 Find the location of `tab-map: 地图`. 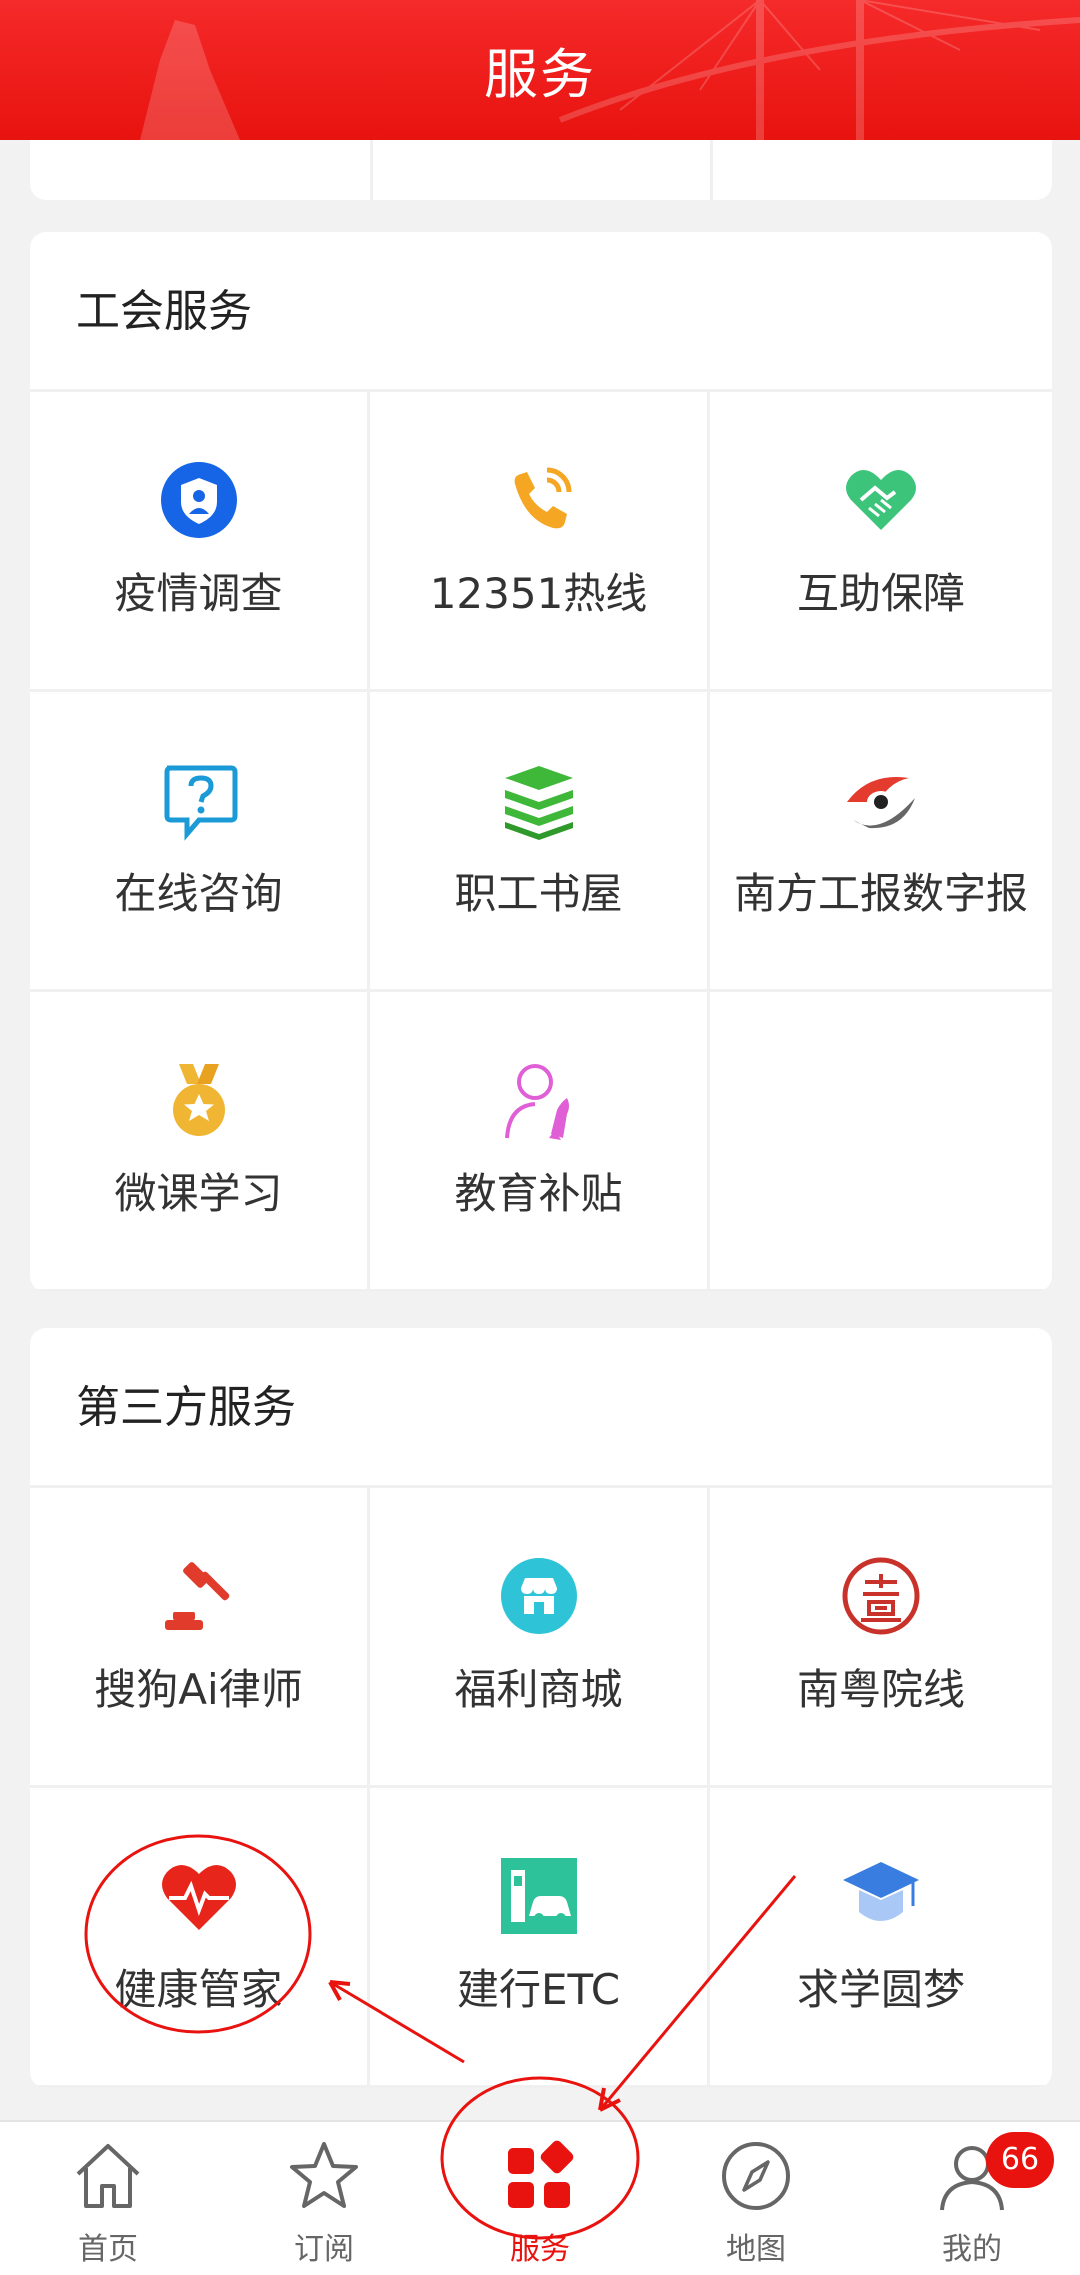

tab-map: 地图 is located at coordinates (756, 2198).